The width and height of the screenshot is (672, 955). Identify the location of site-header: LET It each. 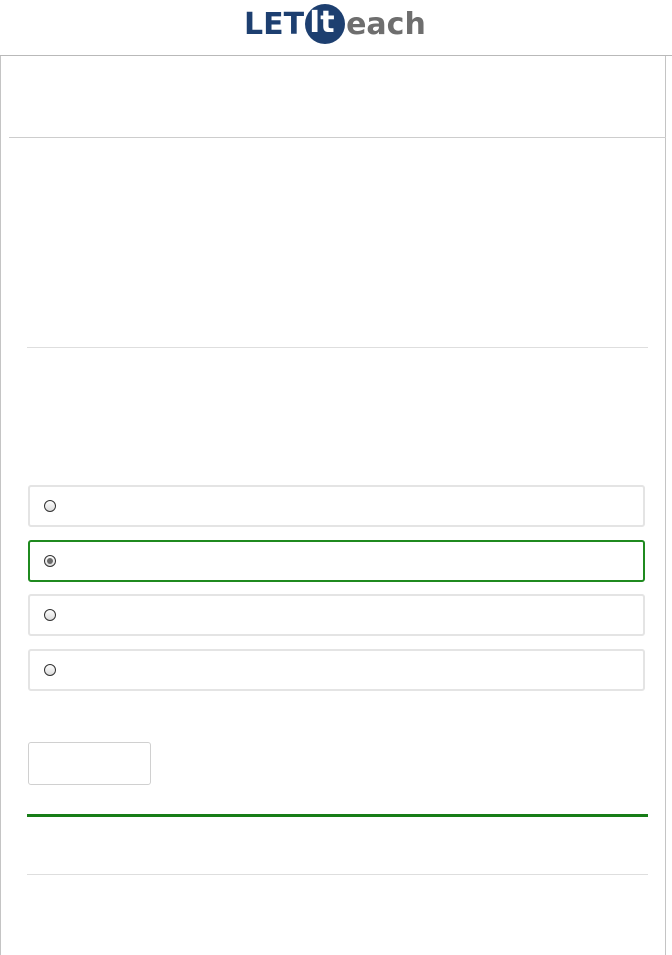
(336, 28).